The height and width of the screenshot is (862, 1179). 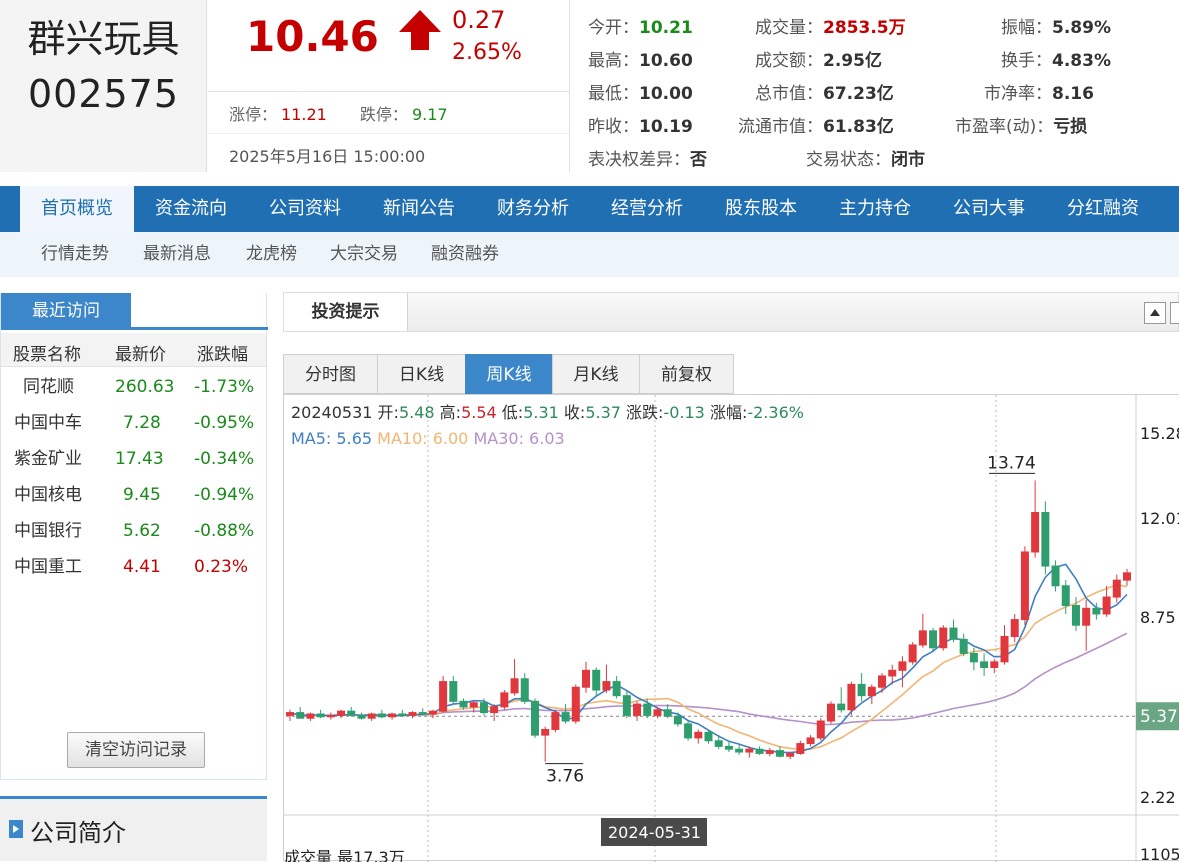 I want to click on tab-weekly-k: 周K线, so click(x=509, y=374).